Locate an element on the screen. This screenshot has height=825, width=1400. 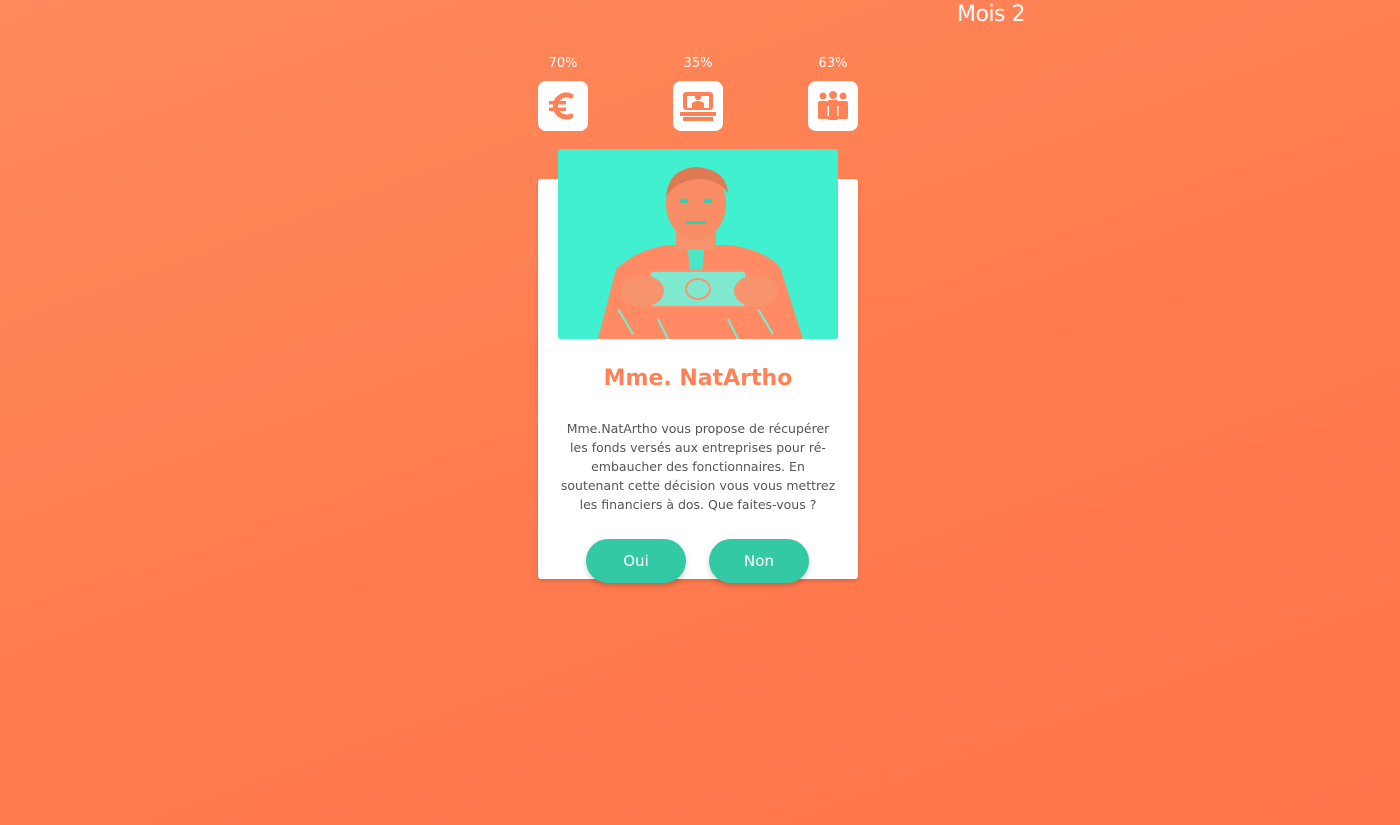
stat-people-percent: 63% is located at coordinates (833, 63).